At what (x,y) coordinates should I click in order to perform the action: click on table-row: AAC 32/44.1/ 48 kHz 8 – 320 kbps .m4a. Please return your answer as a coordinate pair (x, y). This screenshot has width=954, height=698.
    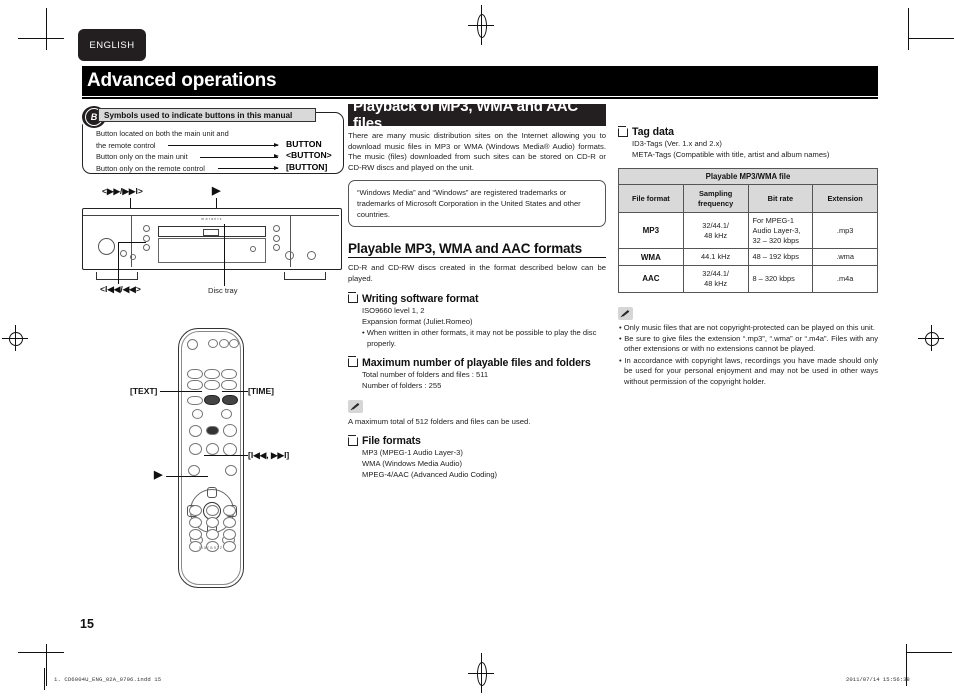
    Looking at the image, I should click on (748, 279).